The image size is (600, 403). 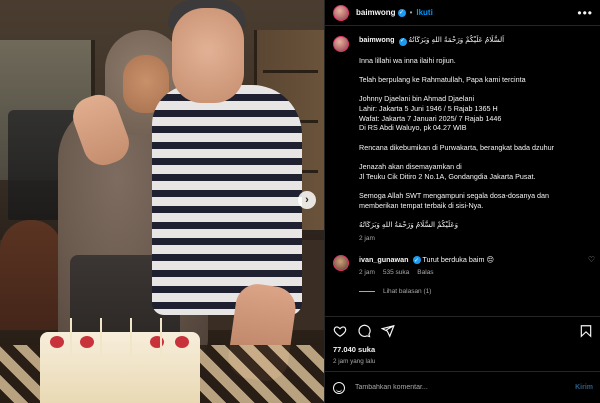 I want to click on caption-line: memberikan tempat terbaik di sisi-Nya., so click(x=421, y=205).